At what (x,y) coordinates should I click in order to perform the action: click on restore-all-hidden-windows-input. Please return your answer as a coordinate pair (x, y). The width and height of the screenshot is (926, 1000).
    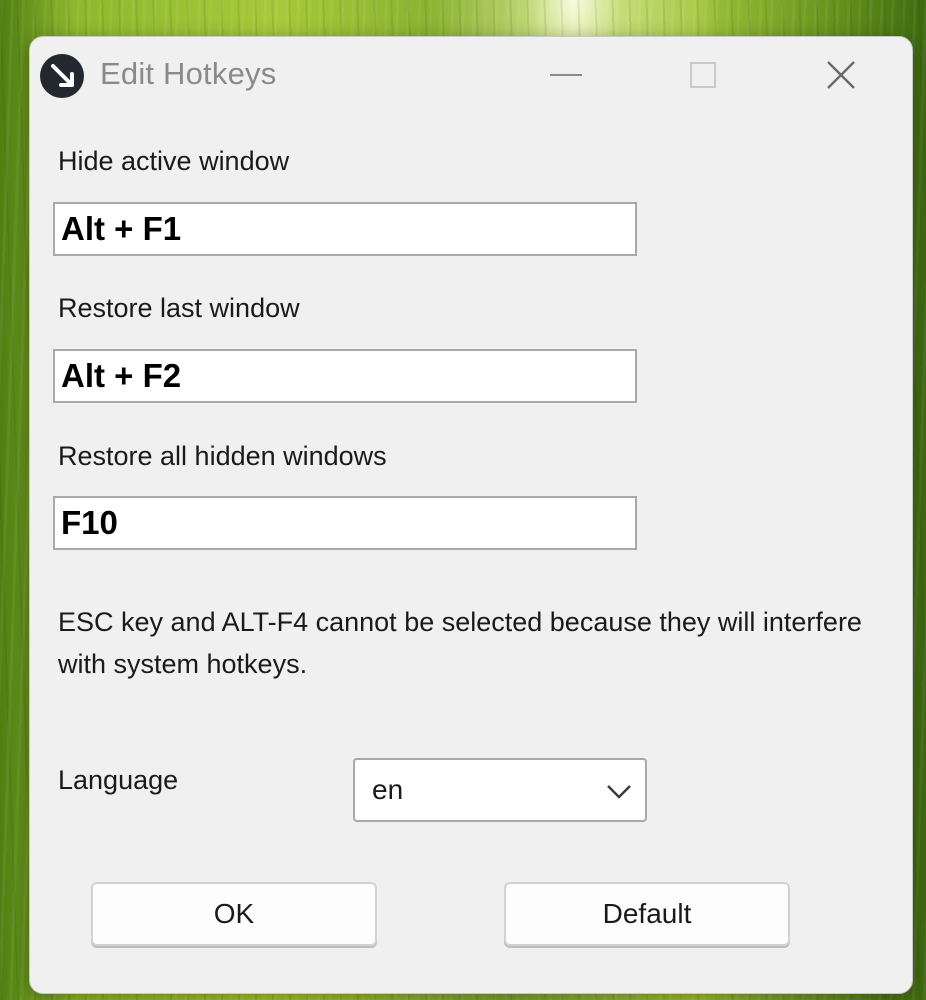
    Looking at the image, I should click on (345, 523).